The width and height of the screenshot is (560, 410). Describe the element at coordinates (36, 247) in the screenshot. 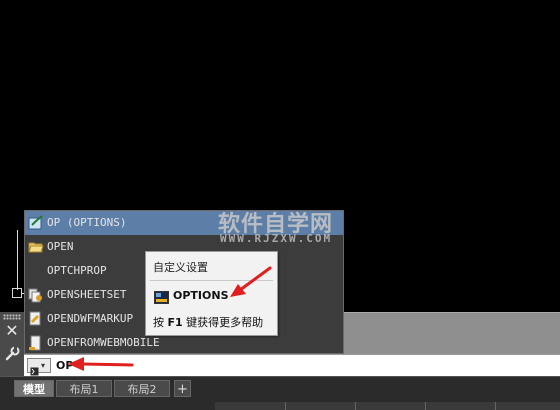

I see `folder-open-icon` at that location.